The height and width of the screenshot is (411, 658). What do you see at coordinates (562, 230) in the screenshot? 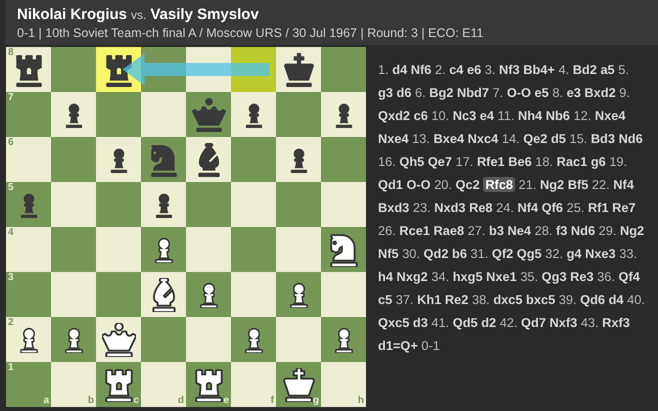
I see `move-link: f3` at bounding box center [562, 230].